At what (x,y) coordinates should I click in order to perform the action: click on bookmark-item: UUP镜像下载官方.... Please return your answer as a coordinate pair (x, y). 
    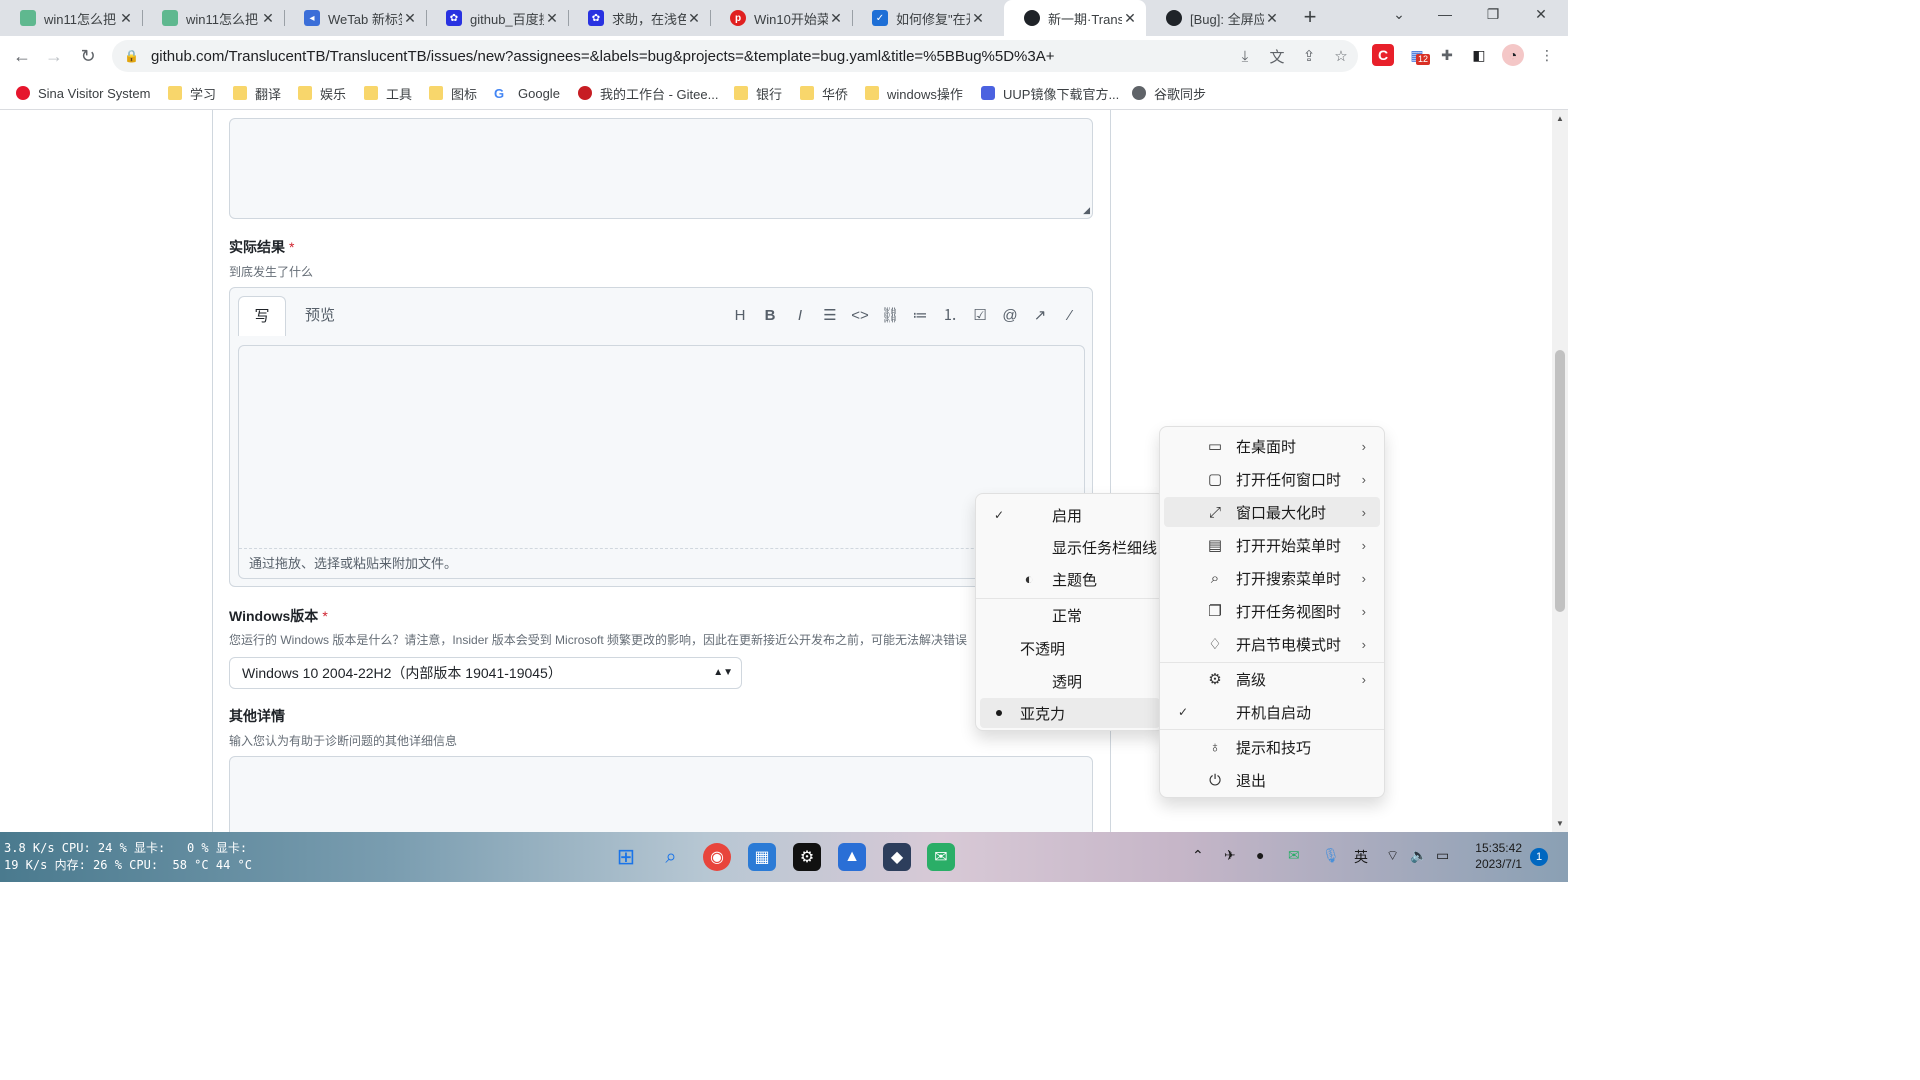
    Looking at the image, I should click on (1050, 93).